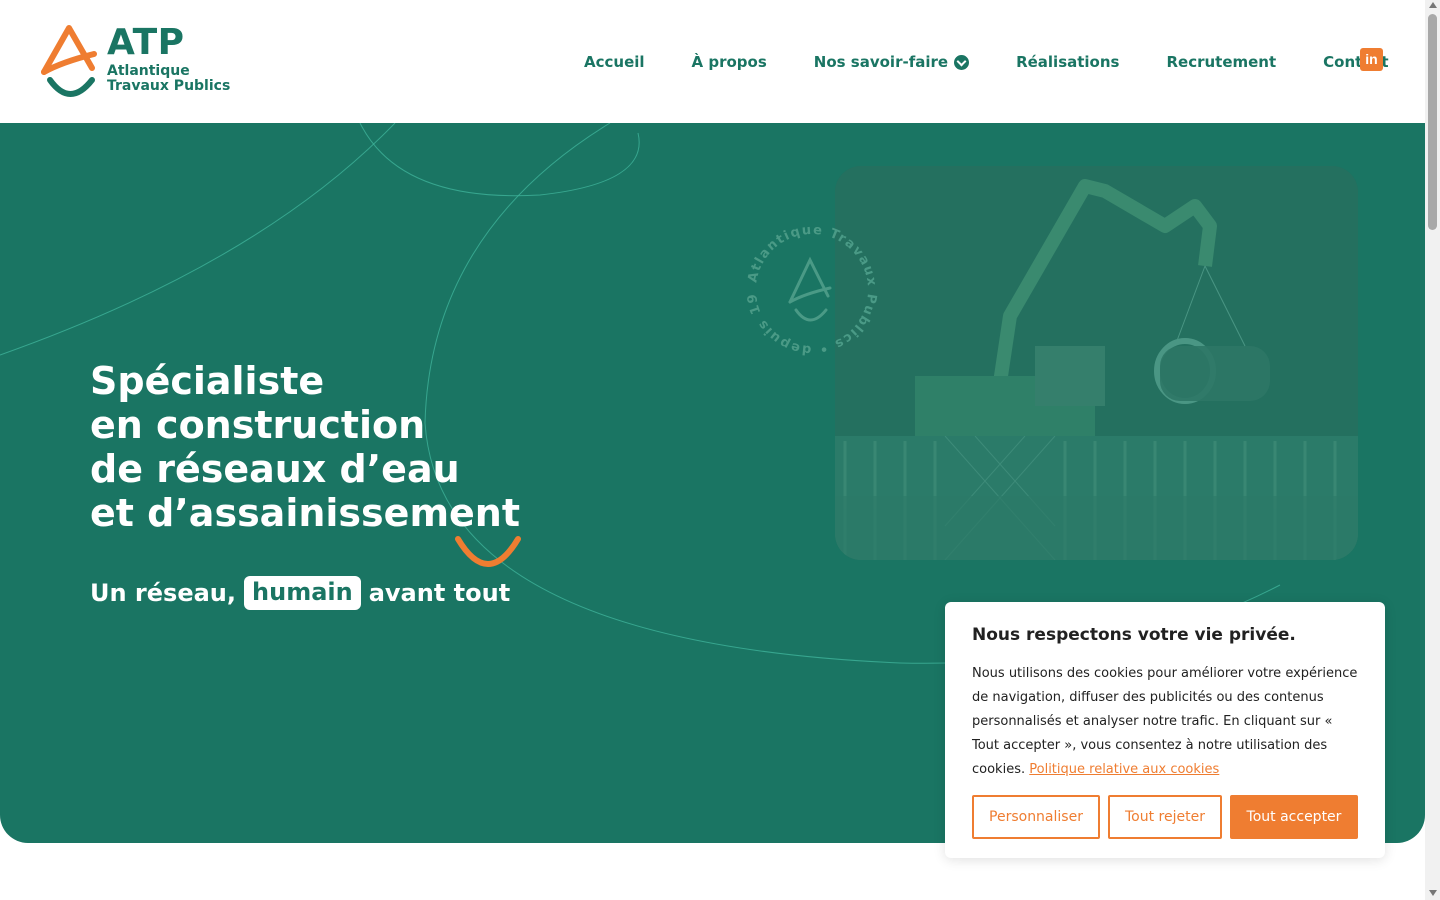 This screenshot has height=900, width=1440. Describe the element at coordinates (1221, 62) in the screenshot. I see `nav-item-recrutement: Recrutement` at that location.